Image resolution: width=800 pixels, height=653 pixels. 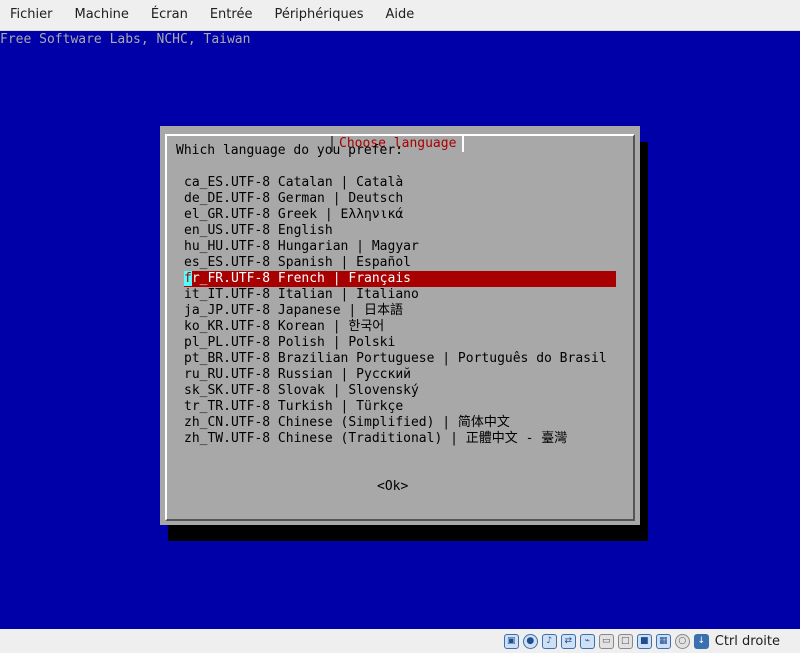 What do you see at coordinates (625, 641) in the screenshot?
I see `display-icon: □` at bounding box center [625, 641].